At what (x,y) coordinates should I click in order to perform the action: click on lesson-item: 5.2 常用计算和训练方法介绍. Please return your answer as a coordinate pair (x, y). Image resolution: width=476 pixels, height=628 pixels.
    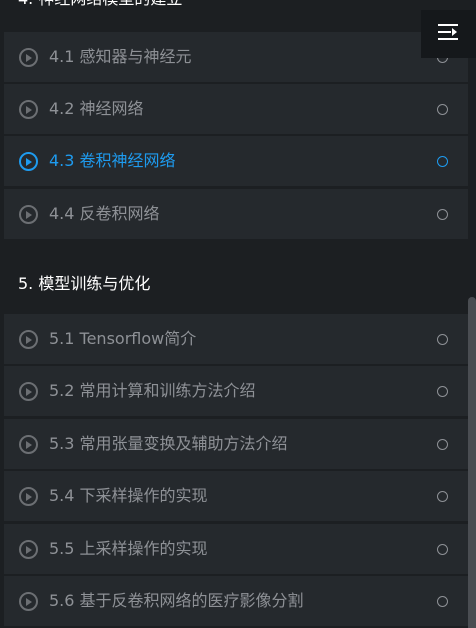
    Looking at the image, I should click on (236, 391).